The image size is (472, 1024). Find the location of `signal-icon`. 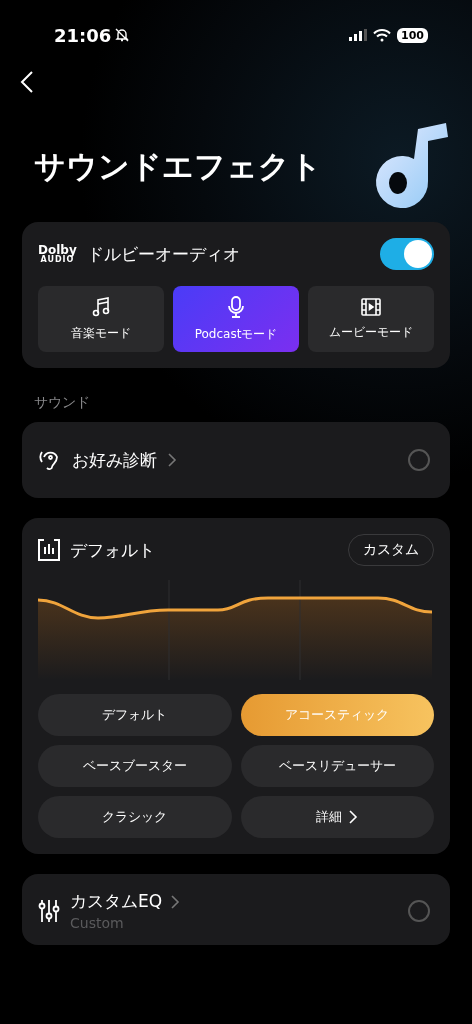

signal-icon is located at coordinates (358, 35).